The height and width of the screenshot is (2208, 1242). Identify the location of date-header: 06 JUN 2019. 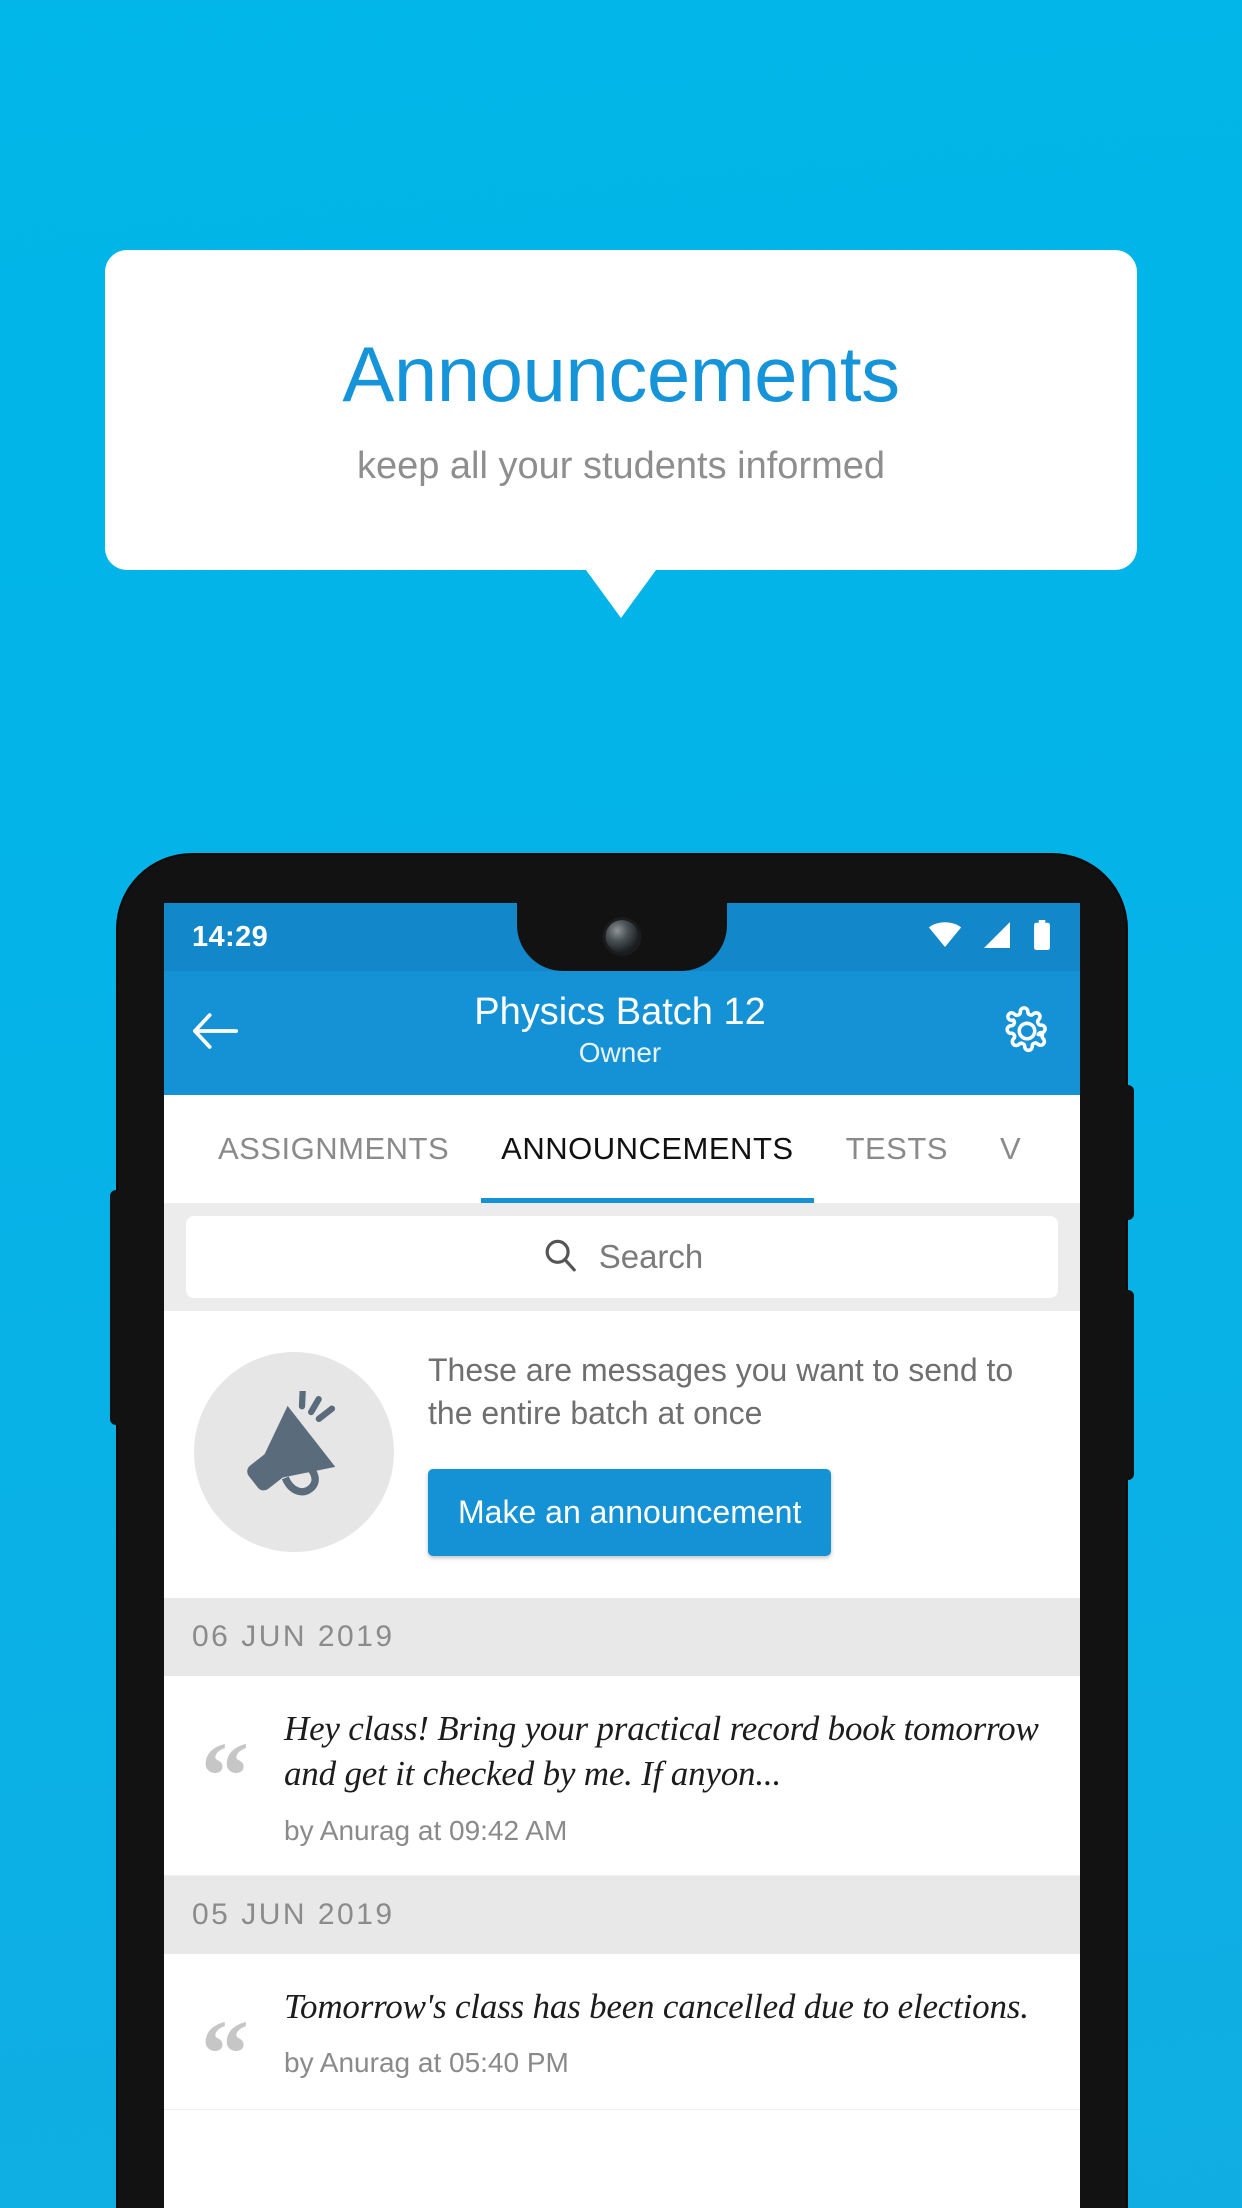
(622, 1636).